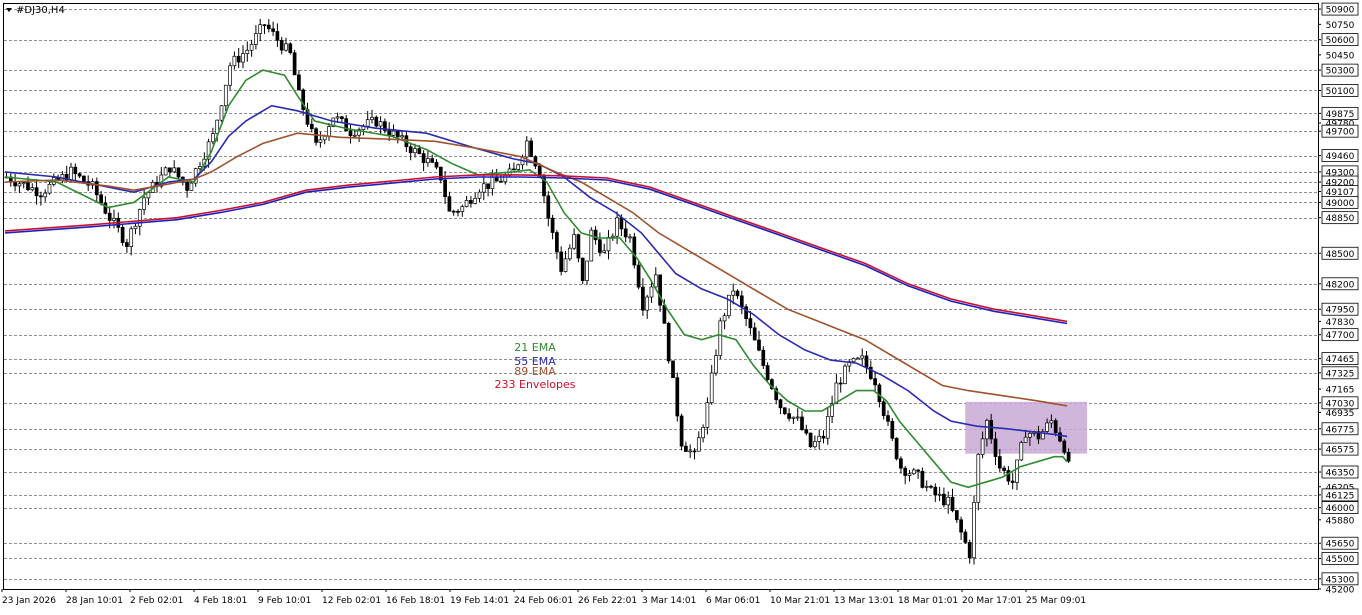  Describe the element at coordinates (284, 601) in the screenshot. I see `x-tick-label: 9 Feb 10:01` at that location.